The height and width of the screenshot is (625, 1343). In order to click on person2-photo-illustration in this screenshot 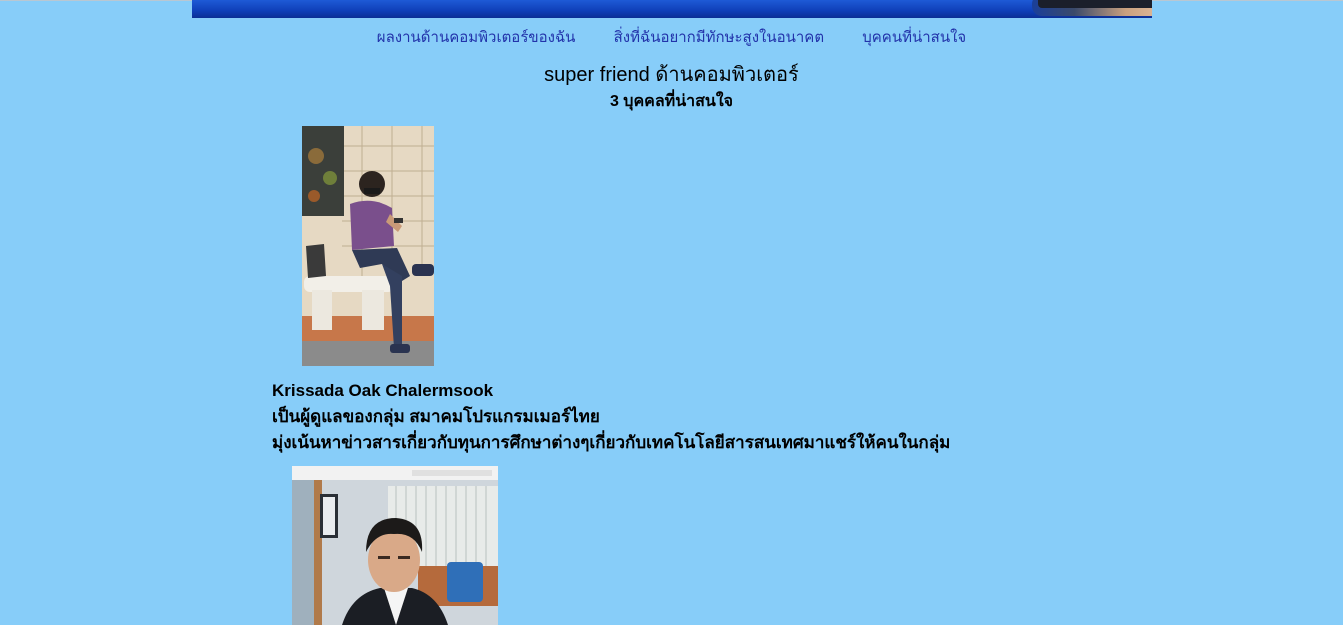, I will do `click(395, 545)`.